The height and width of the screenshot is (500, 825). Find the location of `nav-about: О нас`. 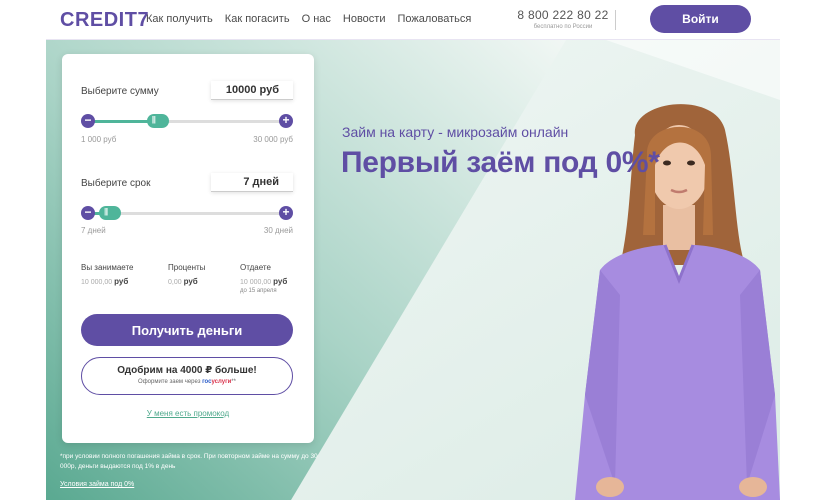

nav-about: О нас is located at coordinates (316, 19).